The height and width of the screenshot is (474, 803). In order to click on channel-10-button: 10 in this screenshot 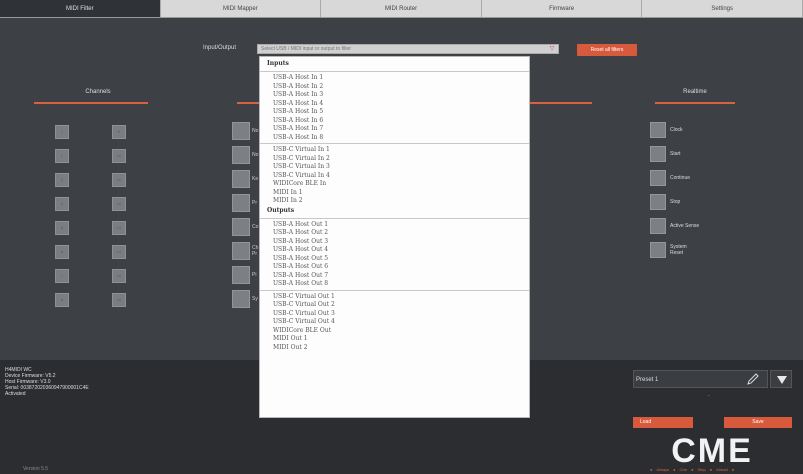, I will do `click(119, 156)`.